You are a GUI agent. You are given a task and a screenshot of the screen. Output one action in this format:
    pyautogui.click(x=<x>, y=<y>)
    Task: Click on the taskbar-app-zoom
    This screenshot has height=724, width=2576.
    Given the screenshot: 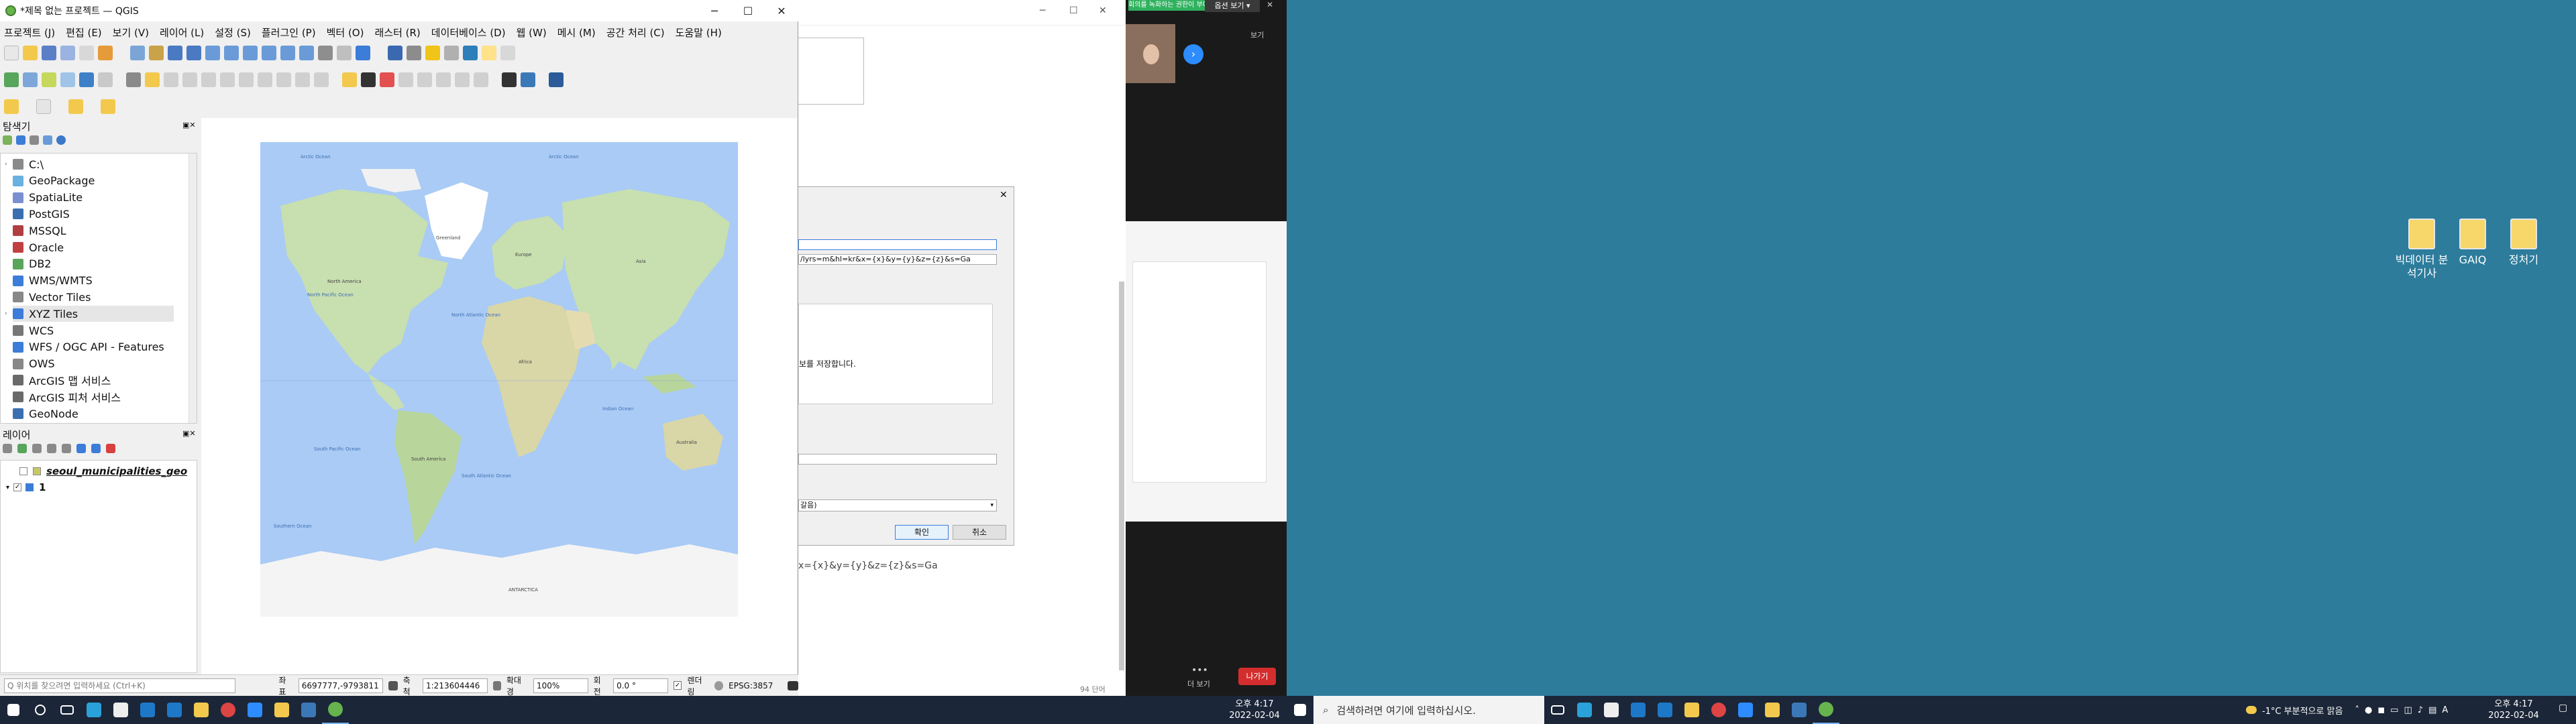 What is the action you would take?
    pyautogui.click(x=254, y=710)
    